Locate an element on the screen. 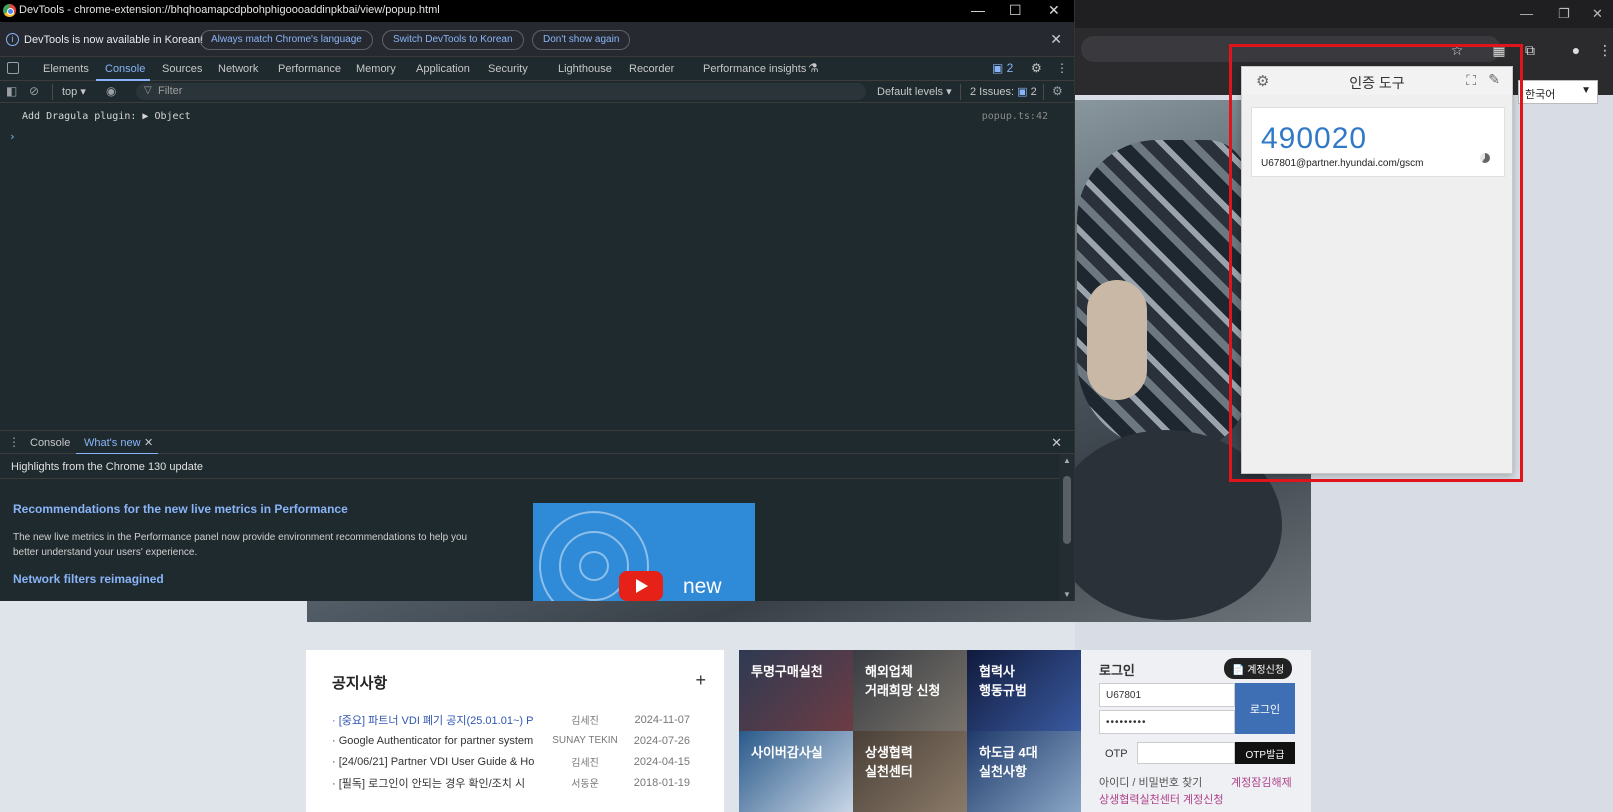 The height and width of the screenshot is (812, 1613). console-filter-input: ▽ Filter is located at coordinates (501, 91).